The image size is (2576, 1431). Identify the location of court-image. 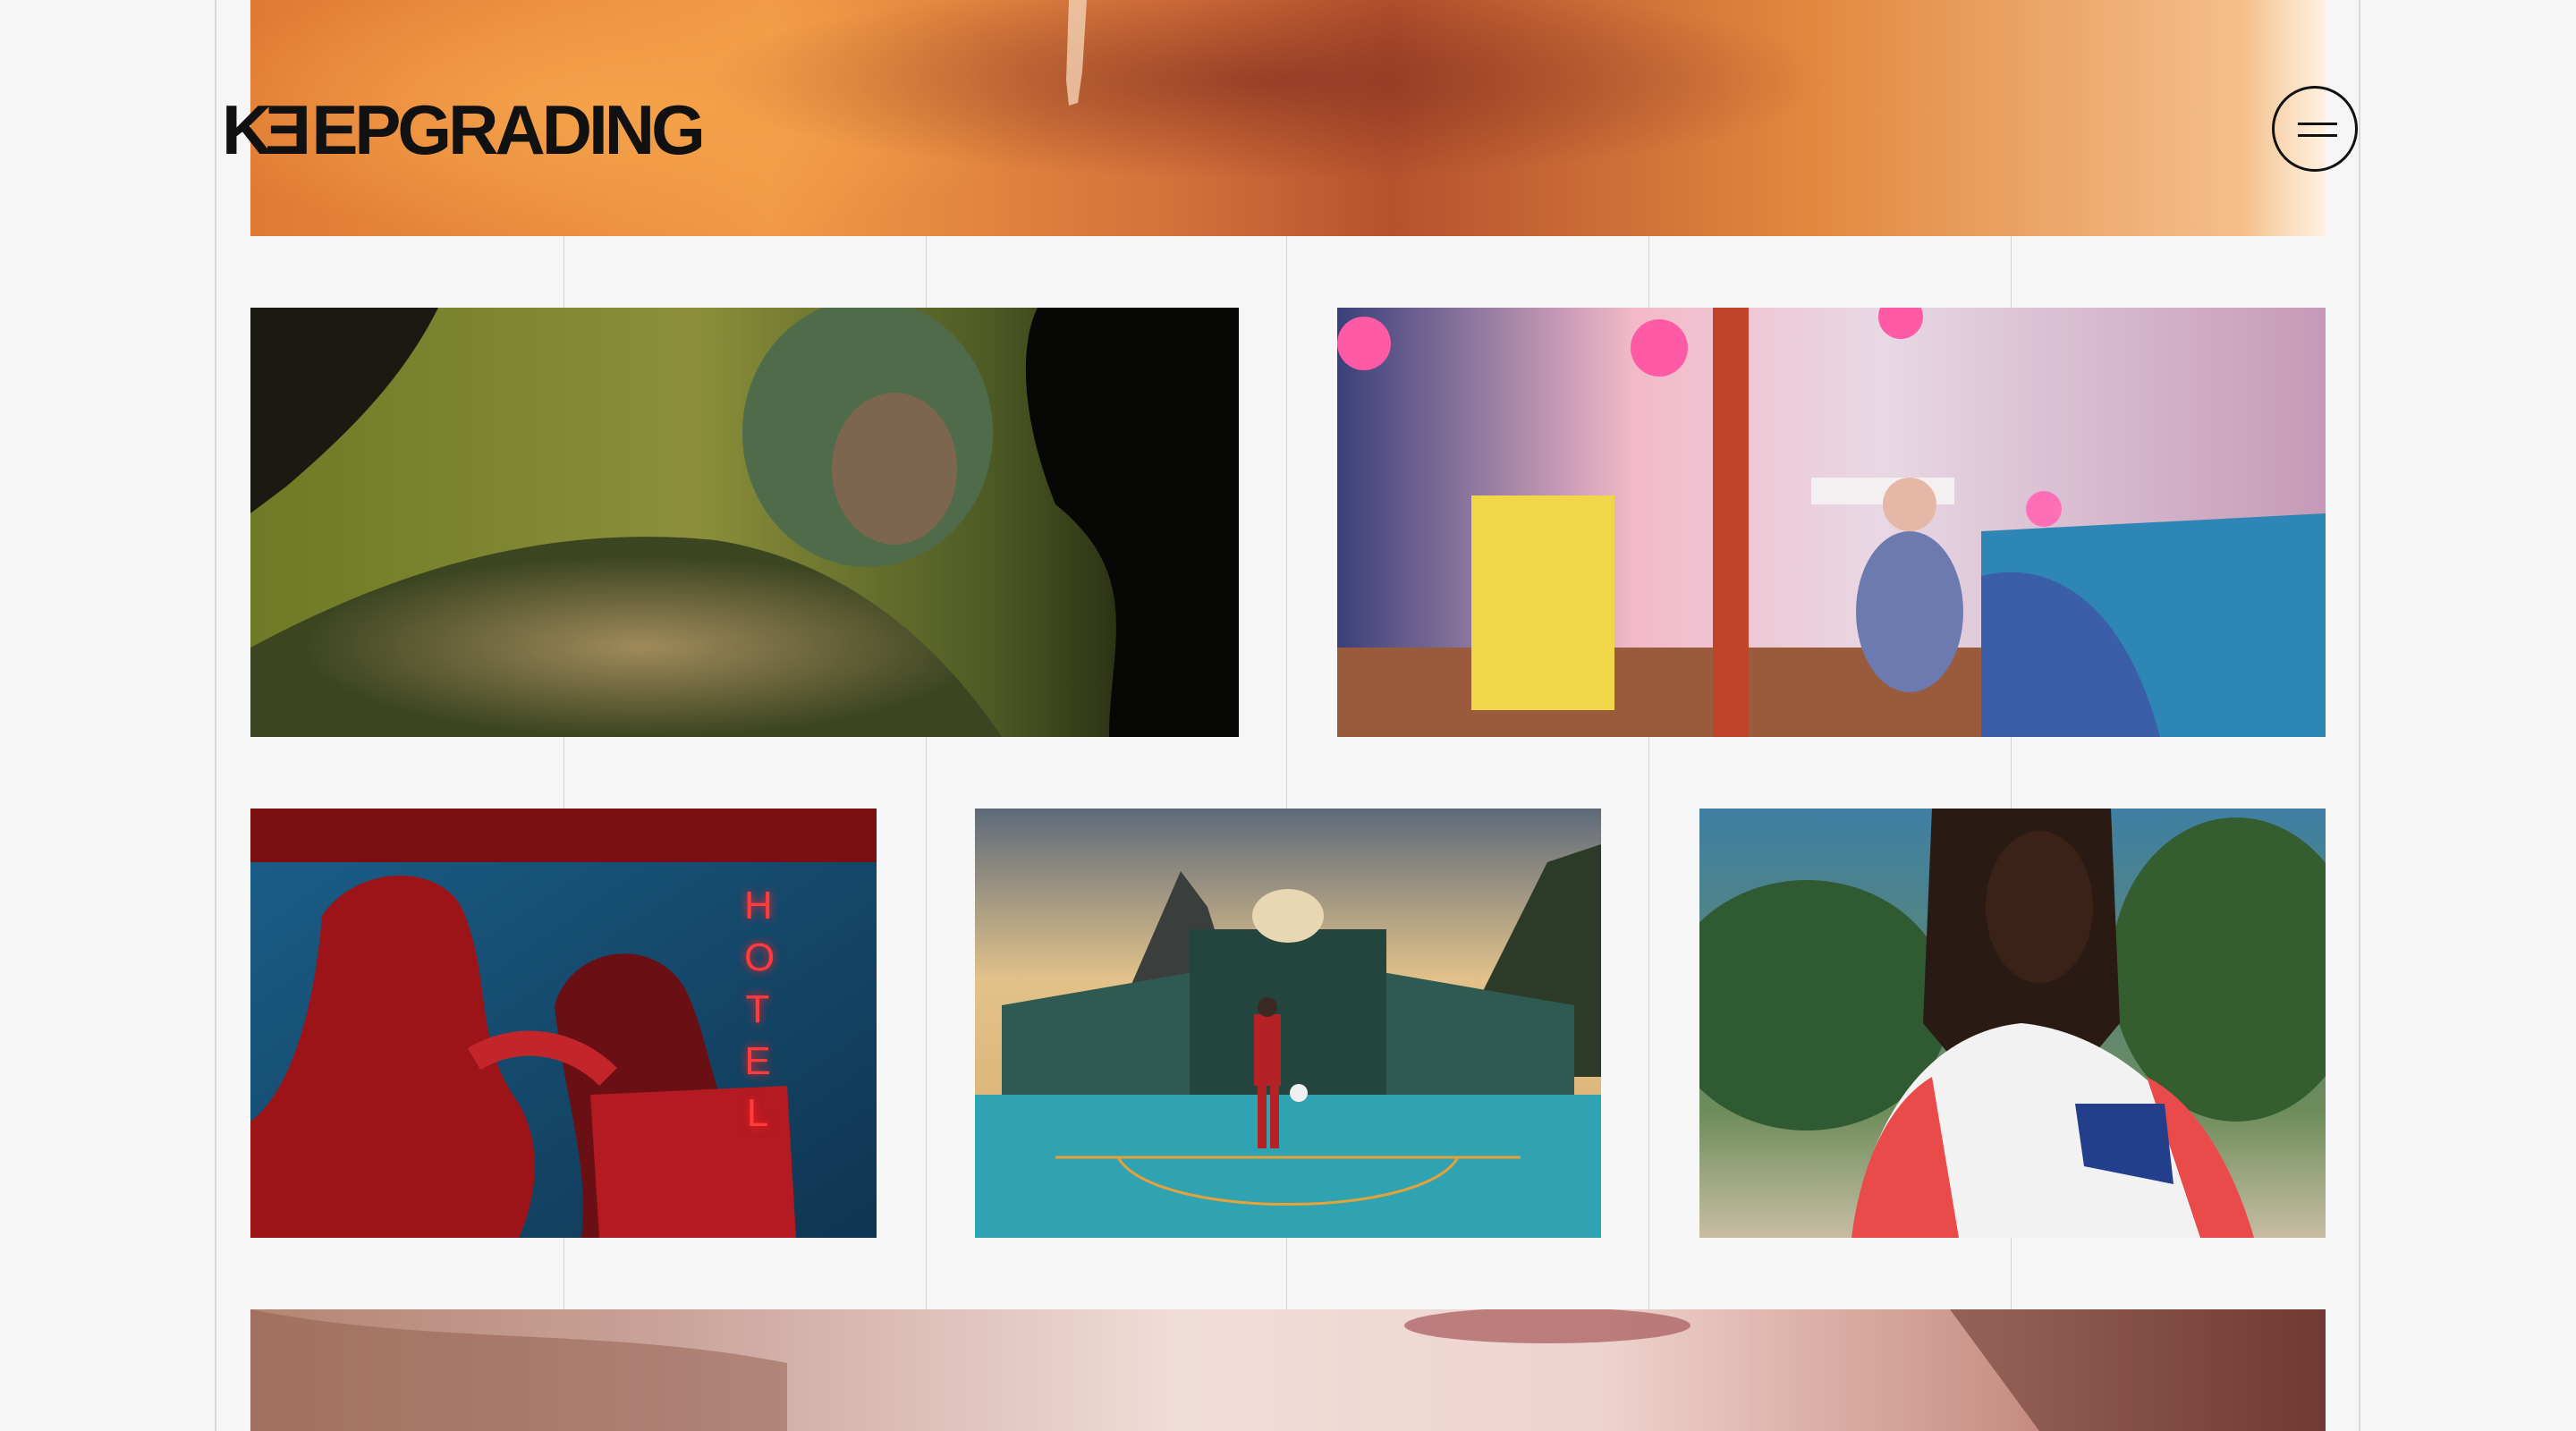
(1288, 1024).